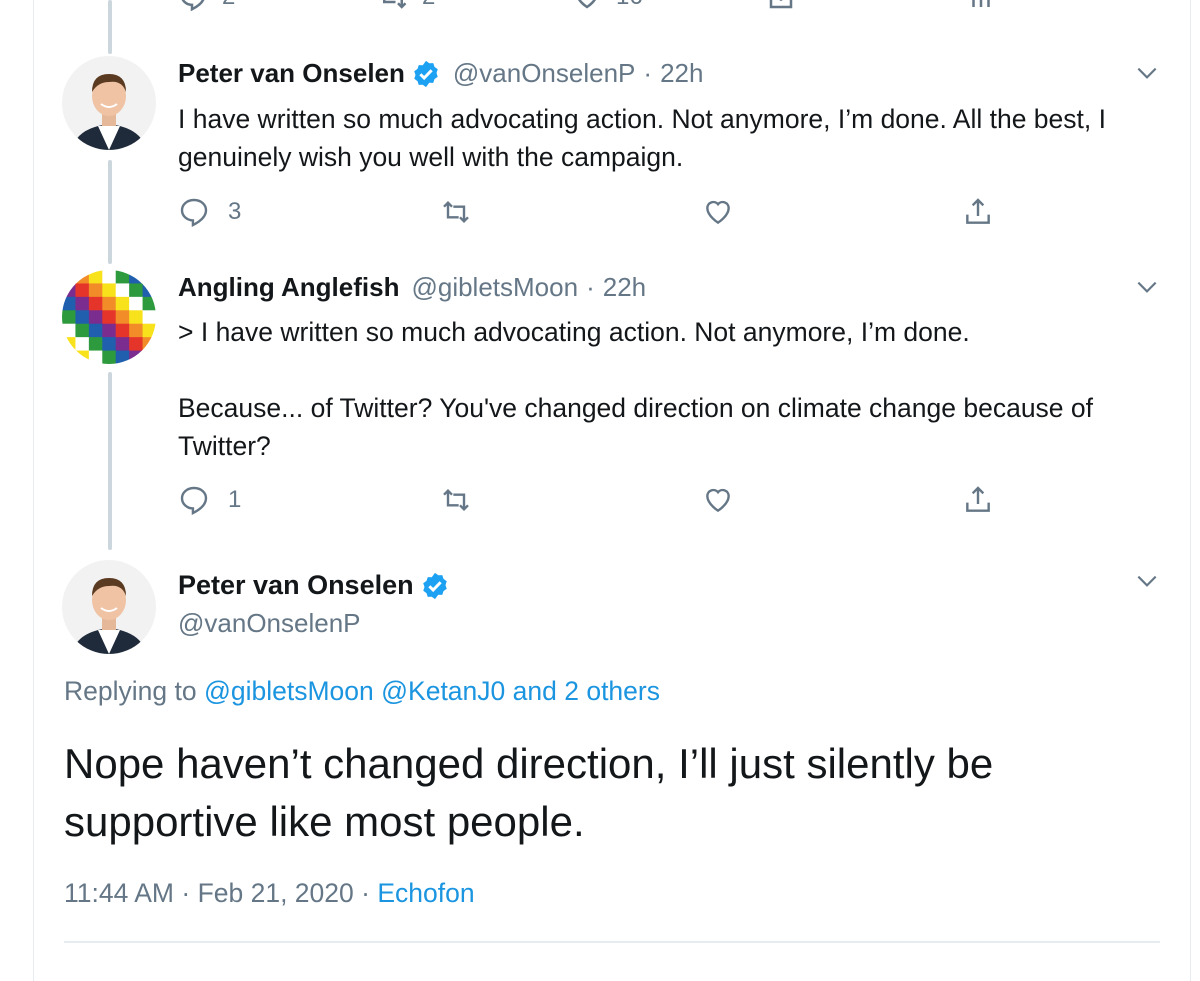 This screenshot has height=981, width=1200. I want to click on tweet-actions: 3, so click(593, 216).